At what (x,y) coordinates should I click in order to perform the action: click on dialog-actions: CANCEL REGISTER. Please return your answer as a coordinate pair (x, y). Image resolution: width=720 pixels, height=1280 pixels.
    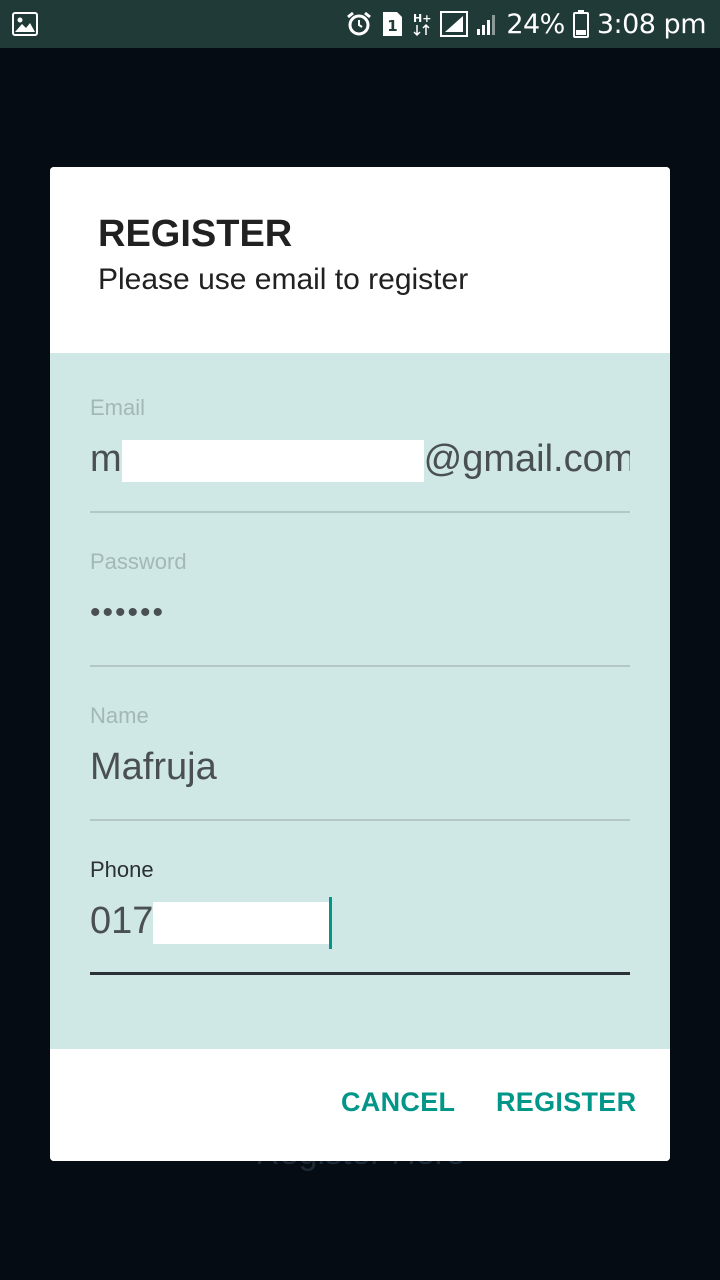
    Looking at the image, I should click on (360, 1105).